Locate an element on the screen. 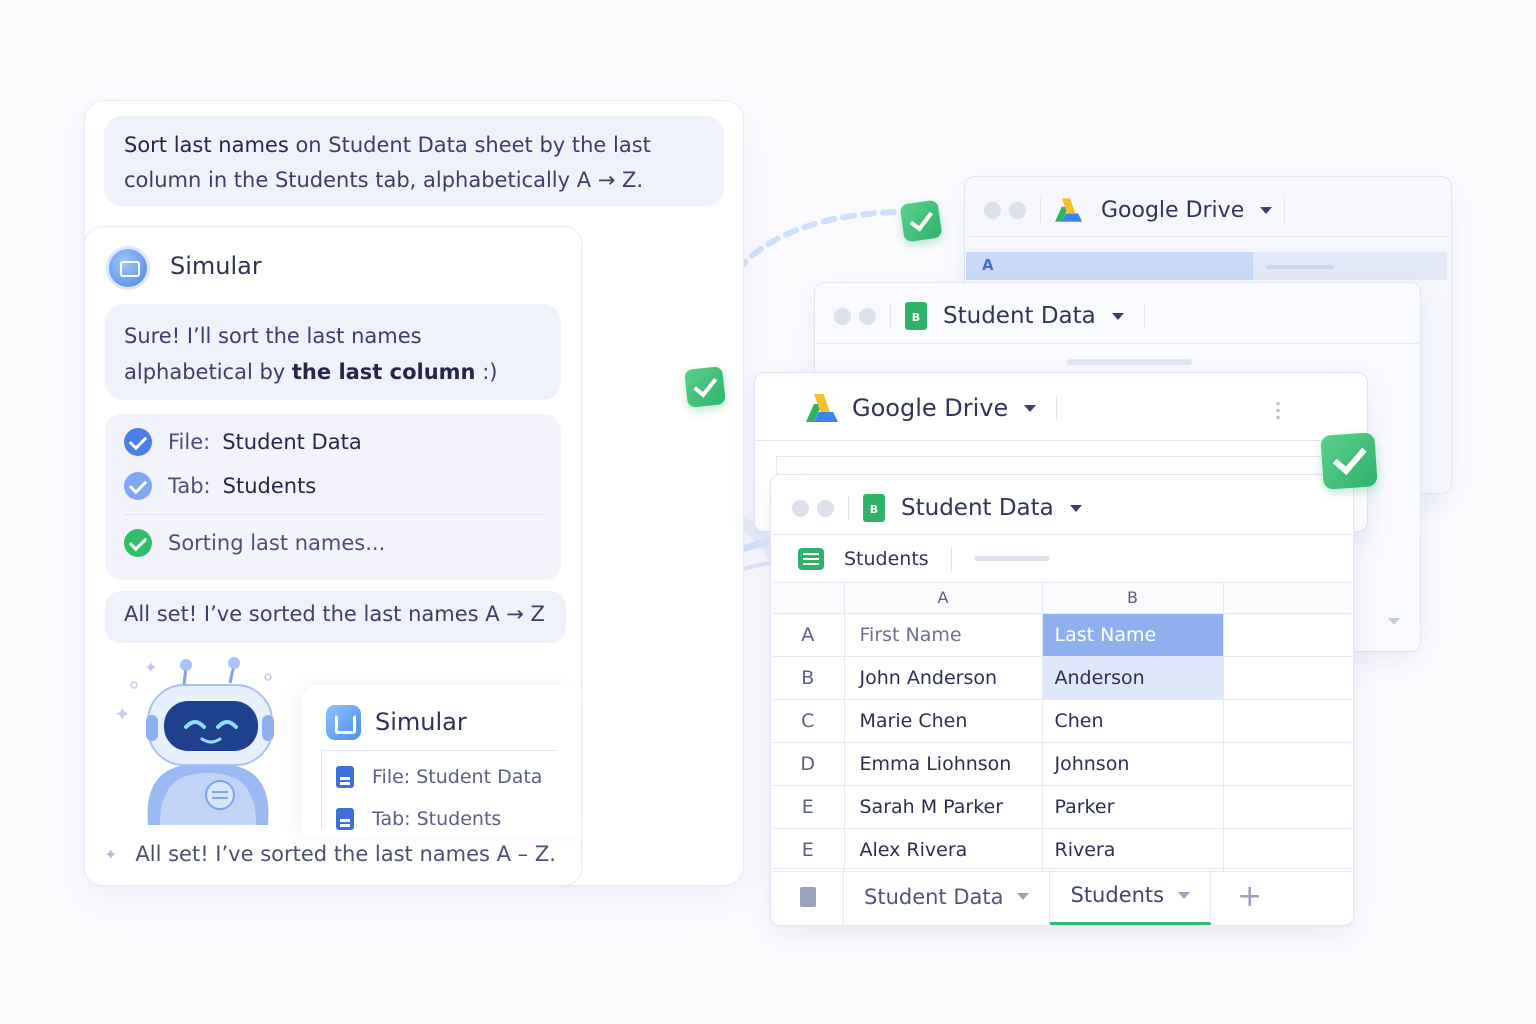 The height and width of the screenshot is (1024, 1536). row-header: C is located at coordinates (808, 721).